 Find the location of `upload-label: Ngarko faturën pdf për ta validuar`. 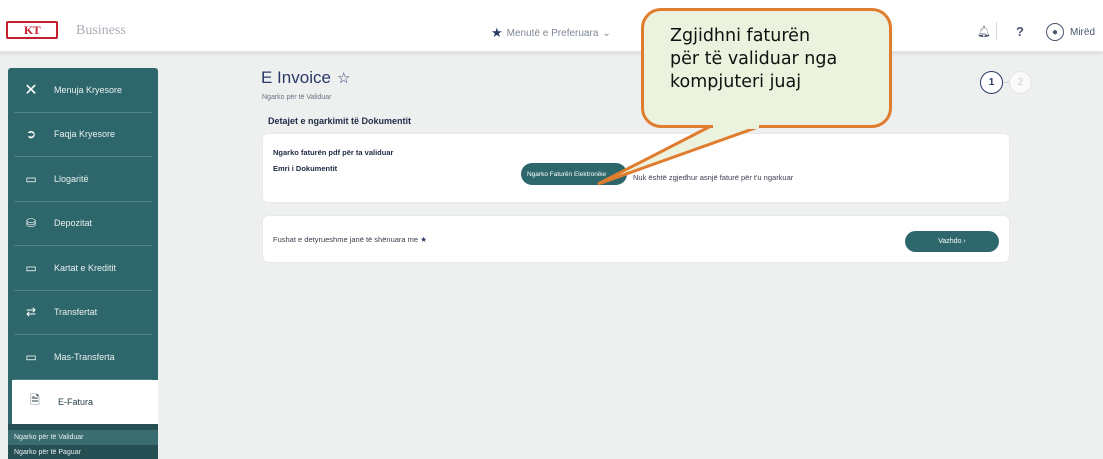

upload-label: Ngarko faturën pdf për ta validuar is located at coordinates (333, 152).